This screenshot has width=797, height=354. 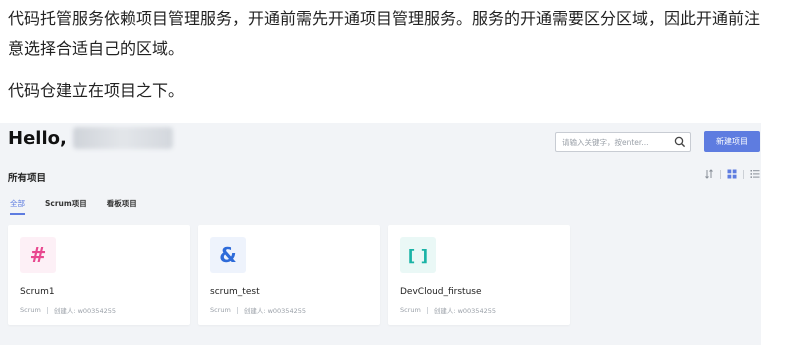 I want to click on project-name: DevCloud_firstuse, so click(x=441, y=292).